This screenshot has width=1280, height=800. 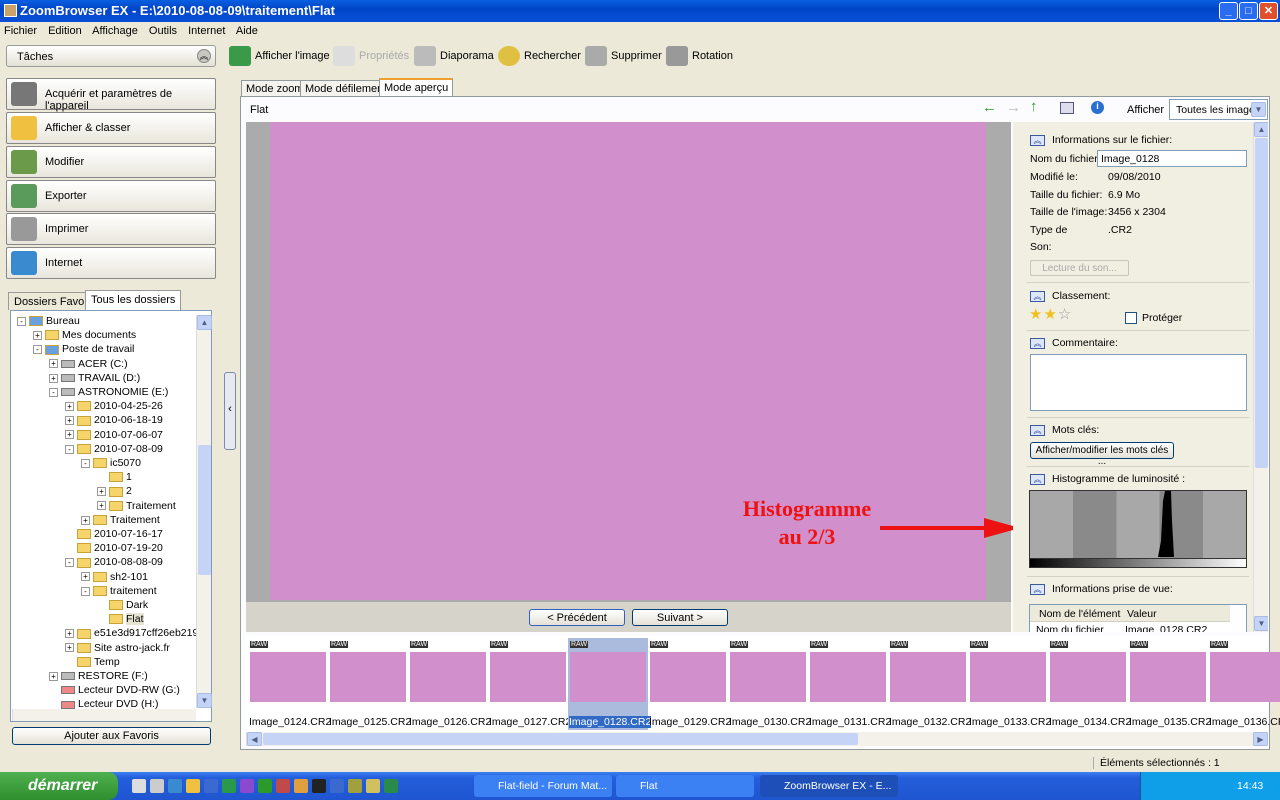 What do you see at coordinates (1101, 589) in the screenshot?
I see `shot-info-section: ︽ Informations prise de vue:` at bounding box center [1101, 589].